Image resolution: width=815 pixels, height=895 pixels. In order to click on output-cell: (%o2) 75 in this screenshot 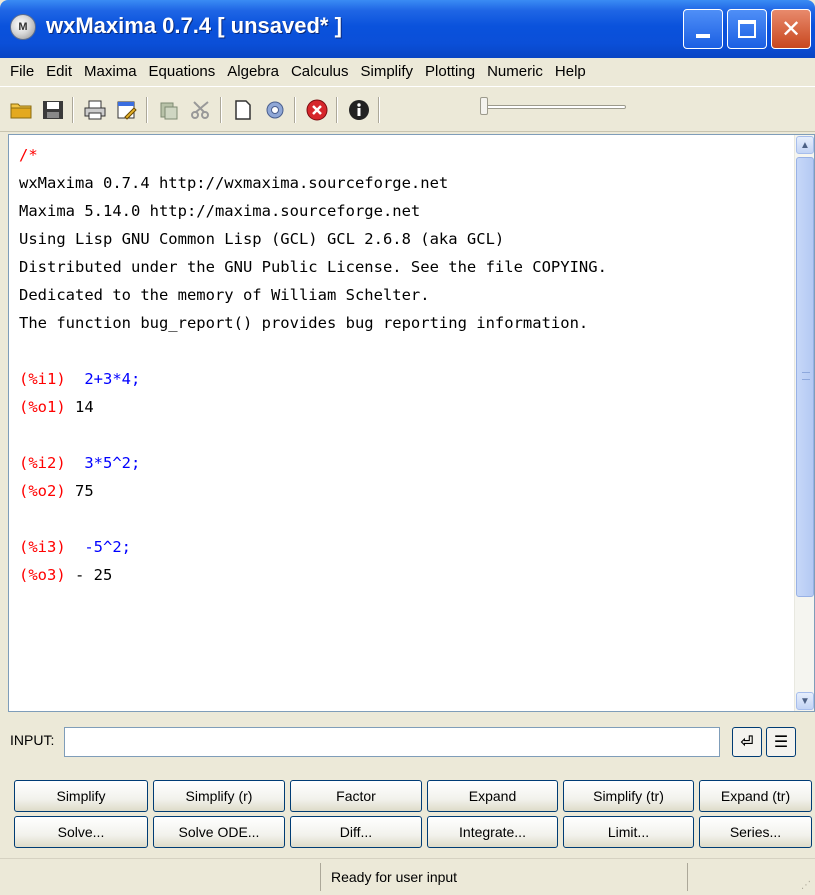, I will do `click(404, 491)`.